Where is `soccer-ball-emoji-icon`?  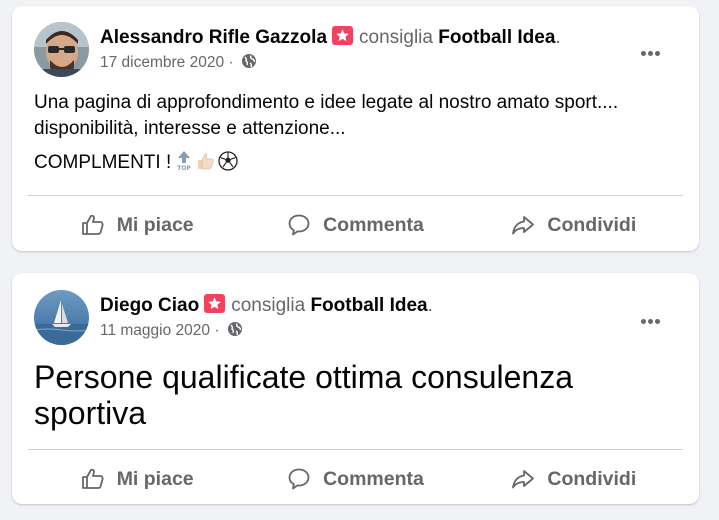 soccer-ball-emoji-icon is located at coordinates (228, 165).